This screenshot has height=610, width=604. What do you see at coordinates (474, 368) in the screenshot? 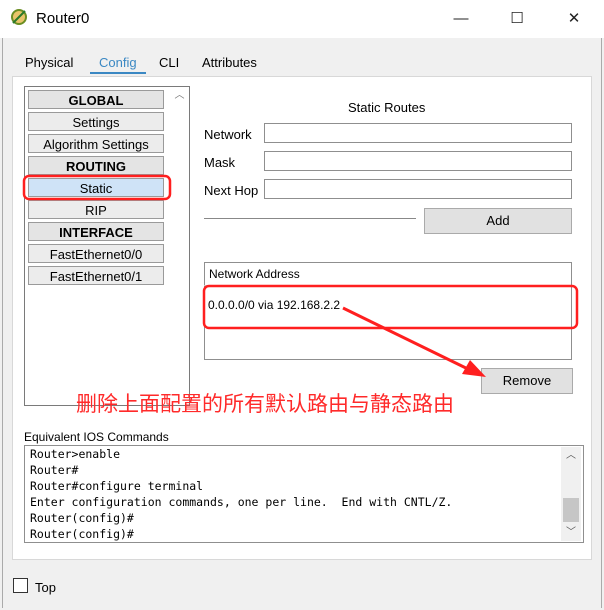
I see `annotation-arrow-head` at bounding box center [474, 368].